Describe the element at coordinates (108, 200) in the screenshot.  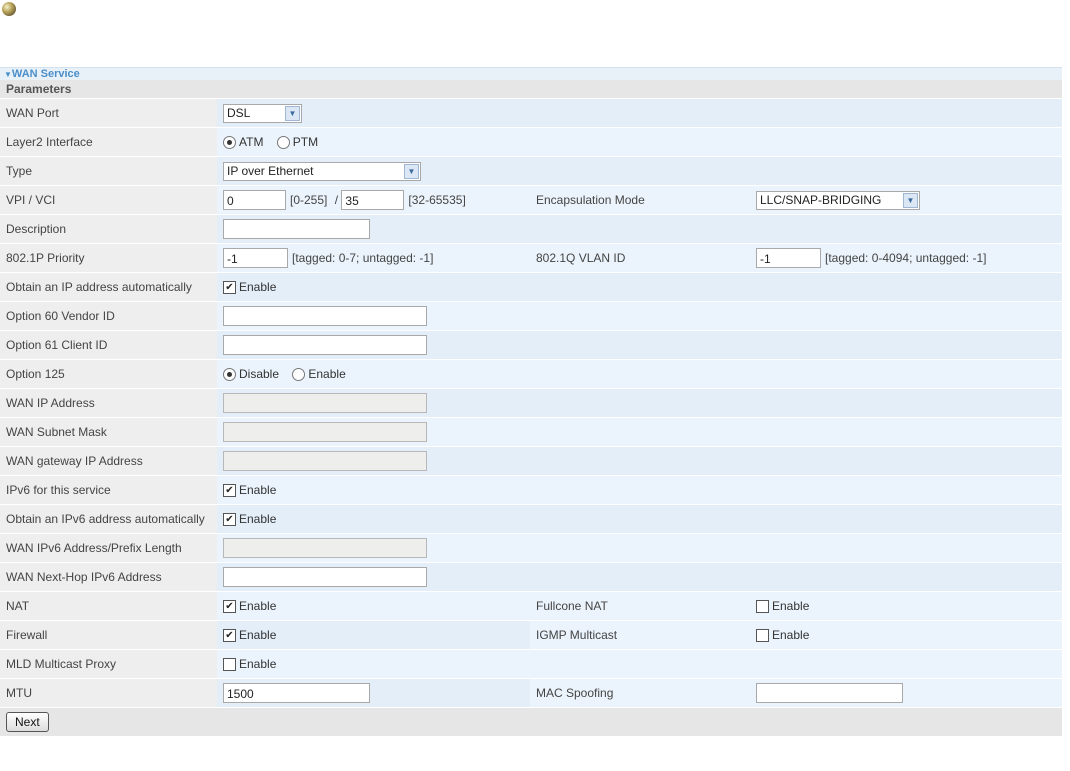
I see `vpi-vci-label: VPI / VCI` at that location.